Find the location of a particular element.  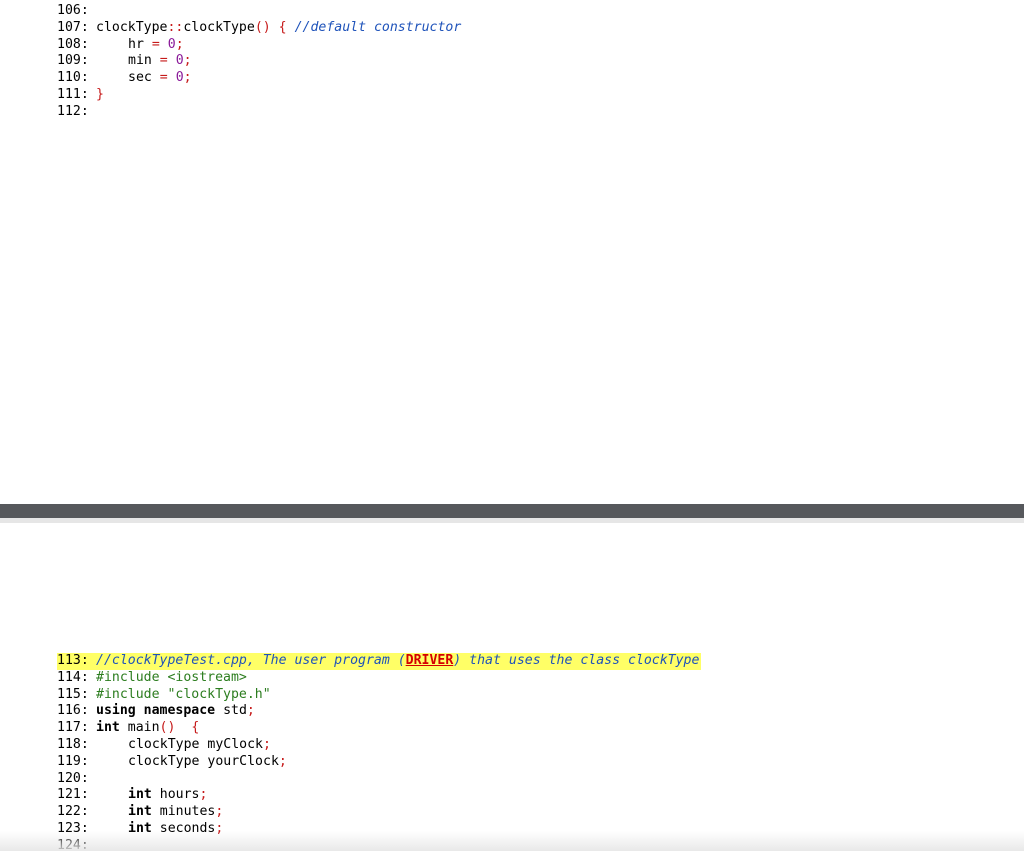

code-line-121: 121: int hours; is located at coordinates (379, 795).